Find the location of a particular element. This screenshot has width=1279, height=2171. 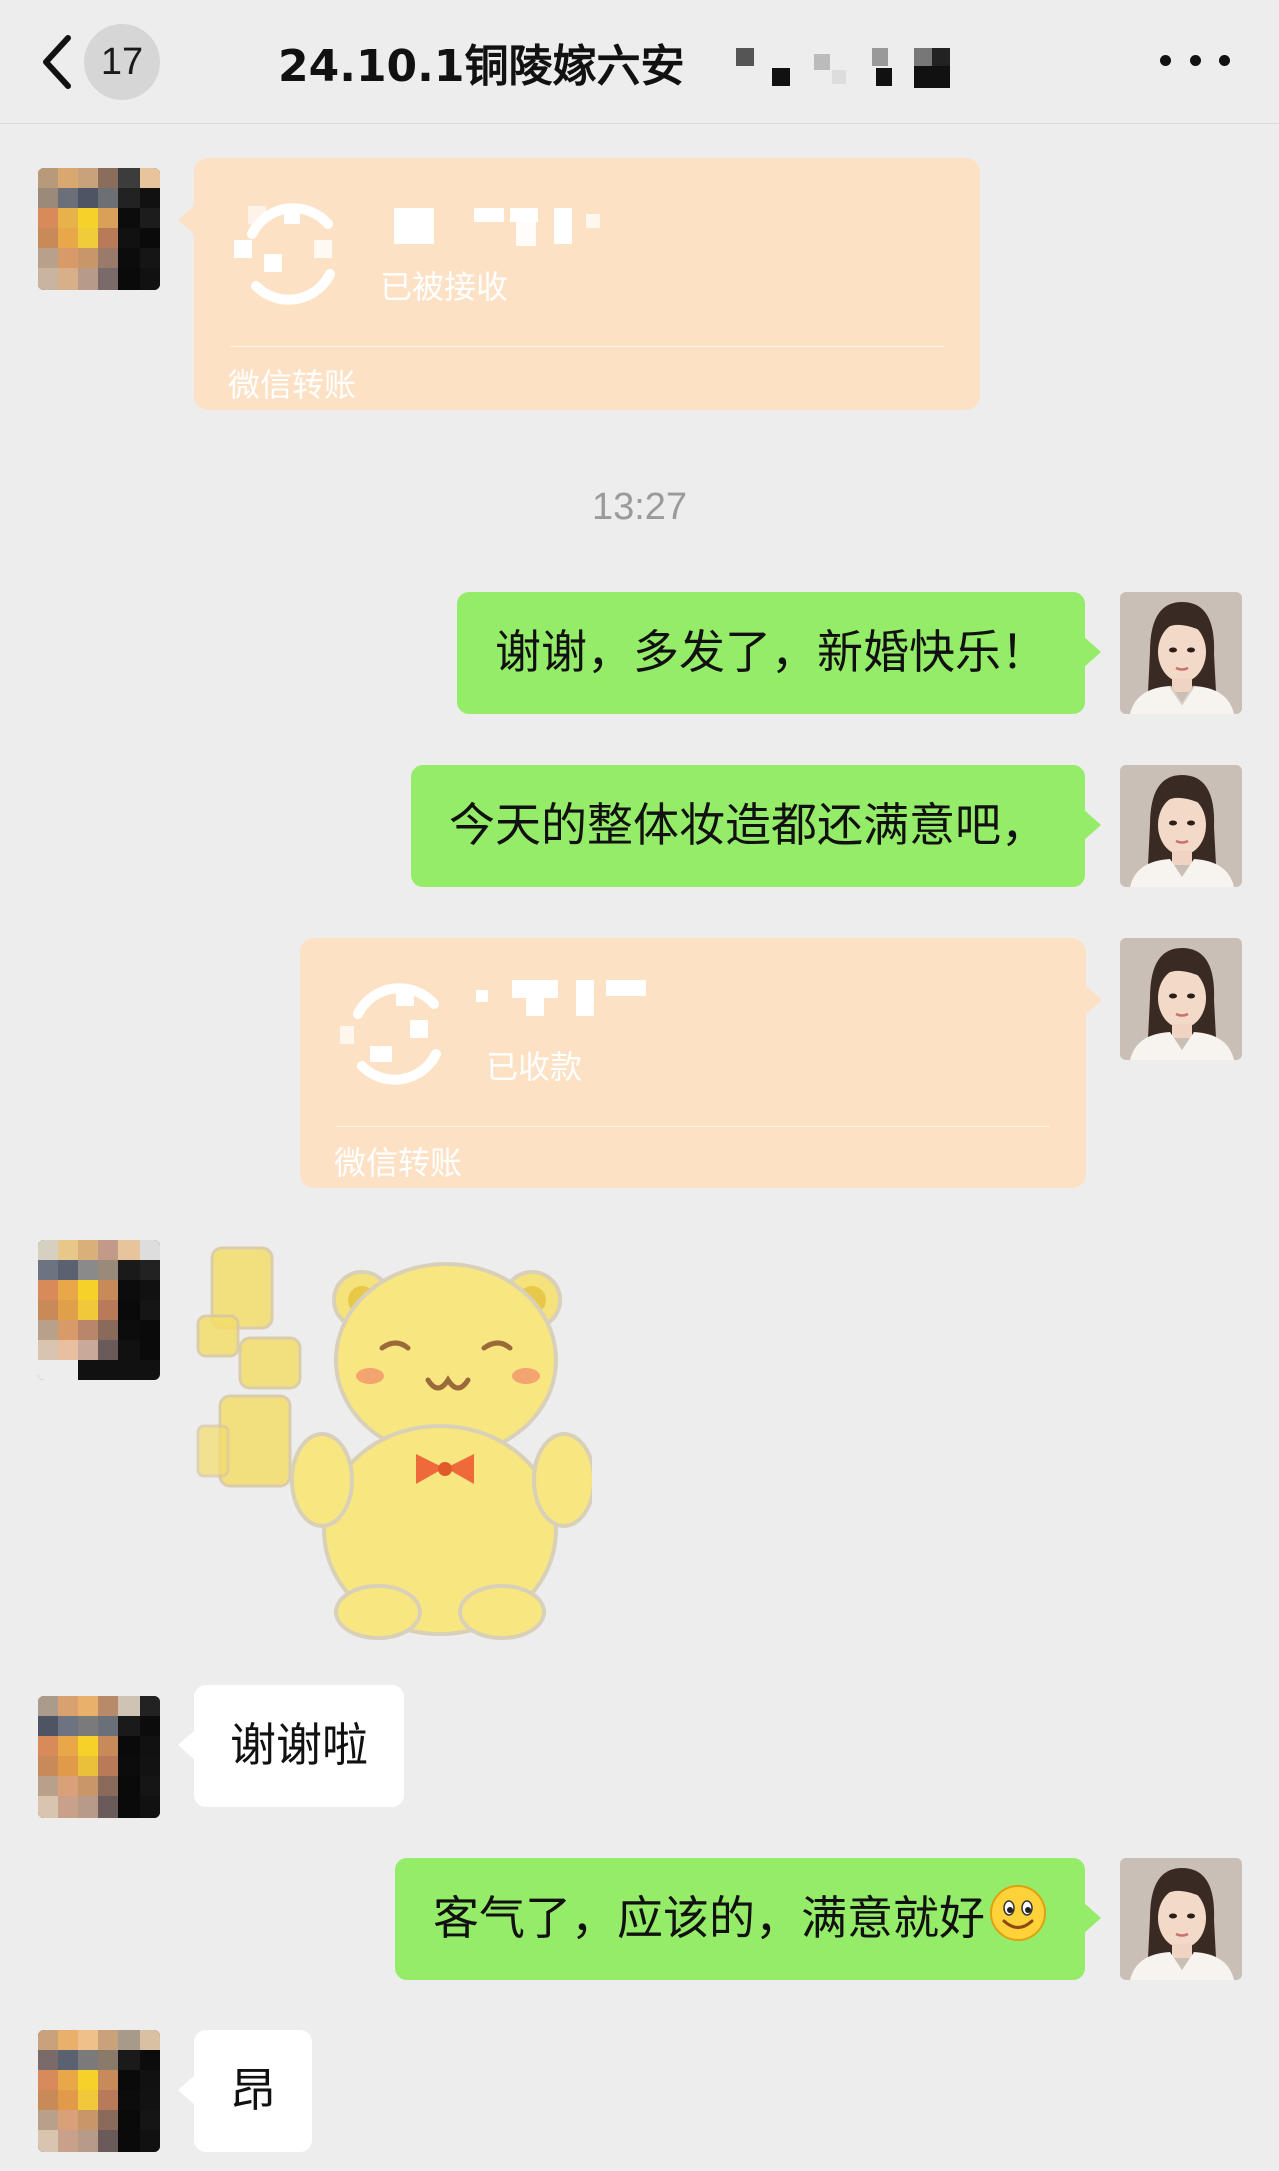

message-text: 今天的整体妆造都还满意吧， is located at coordinates (748, 825).